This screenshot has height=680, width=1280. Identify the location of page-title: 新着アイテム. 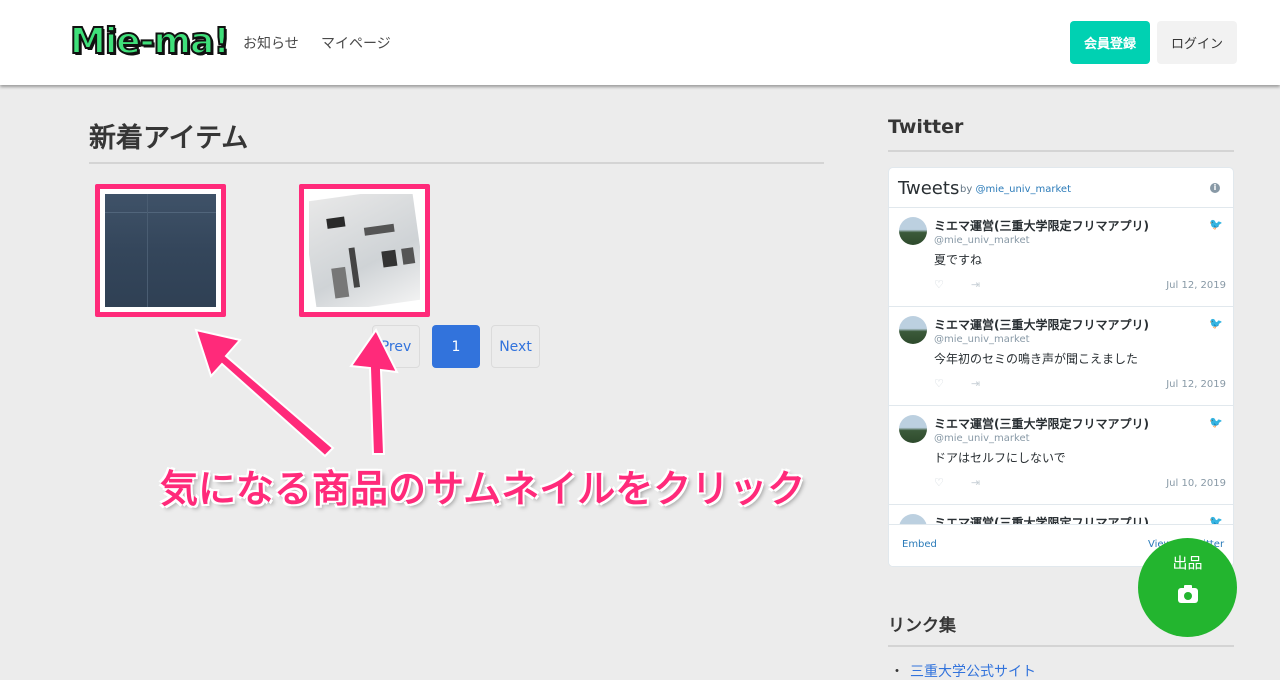
(169, 138).